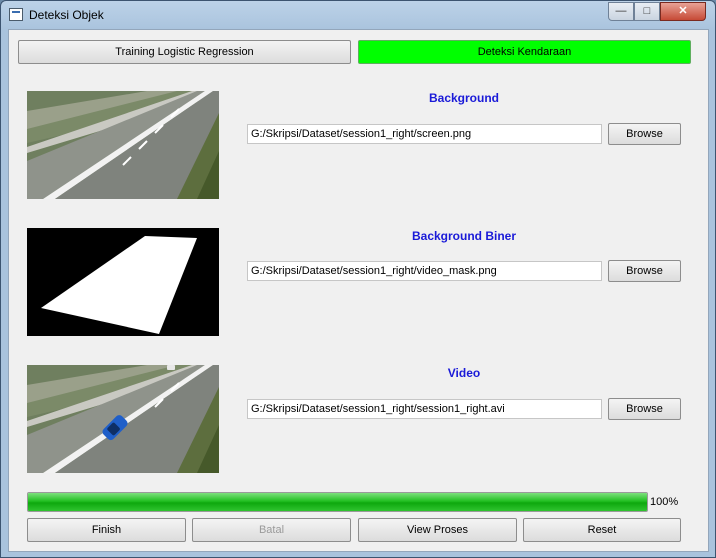 This screenshot has width=716, height=558. What do you see at coordinates (123, 282) in the screenshot?
I see `background-biner-preview-image` at bounding box center [123, 282].